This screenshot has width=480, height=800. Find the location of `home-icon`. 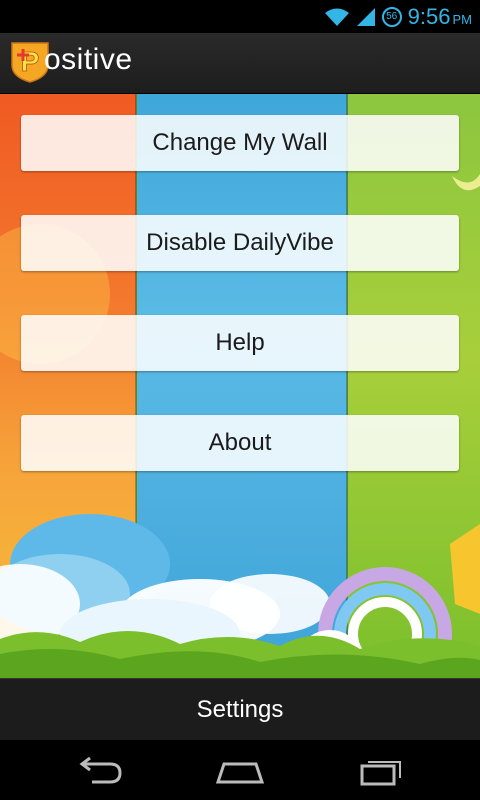

home-icon is located at coordinates (240, 770).